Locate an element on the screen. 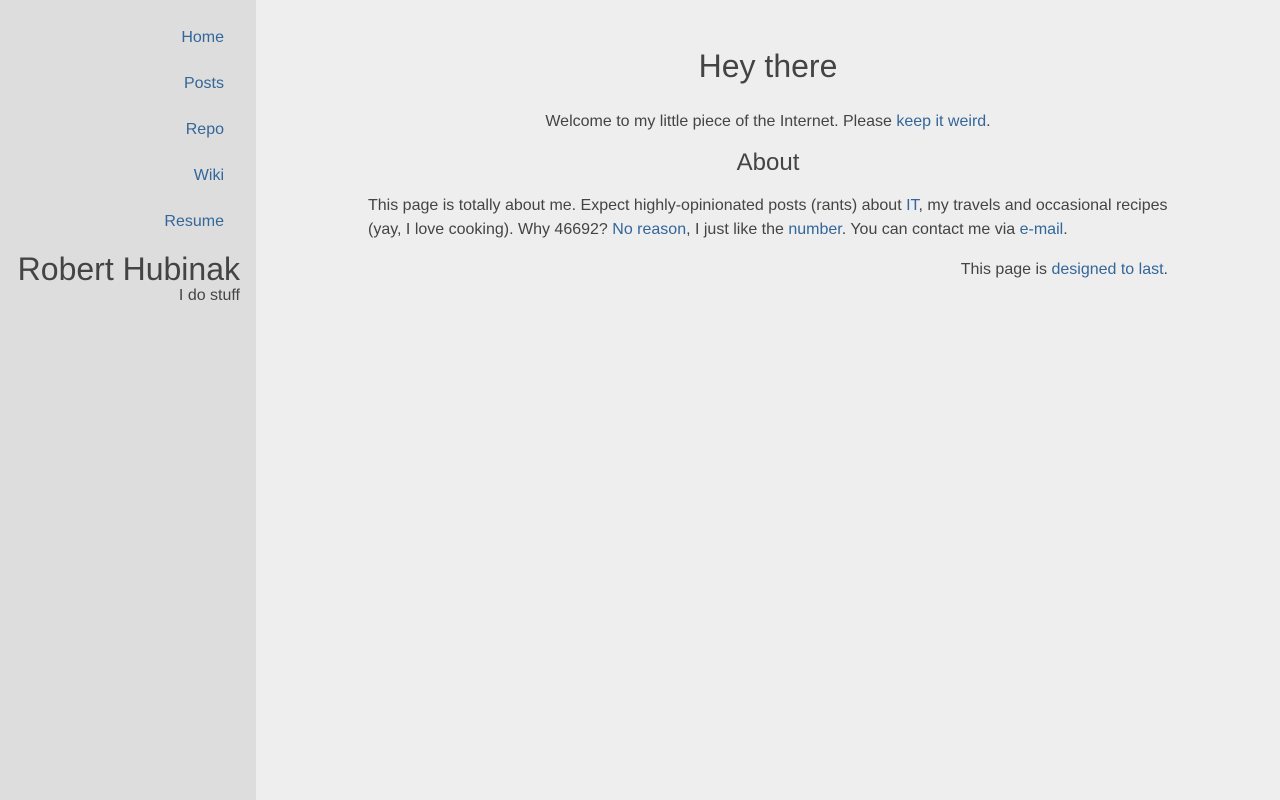  nav-link-wiki: Wiki is located at coordinates (209, 175).